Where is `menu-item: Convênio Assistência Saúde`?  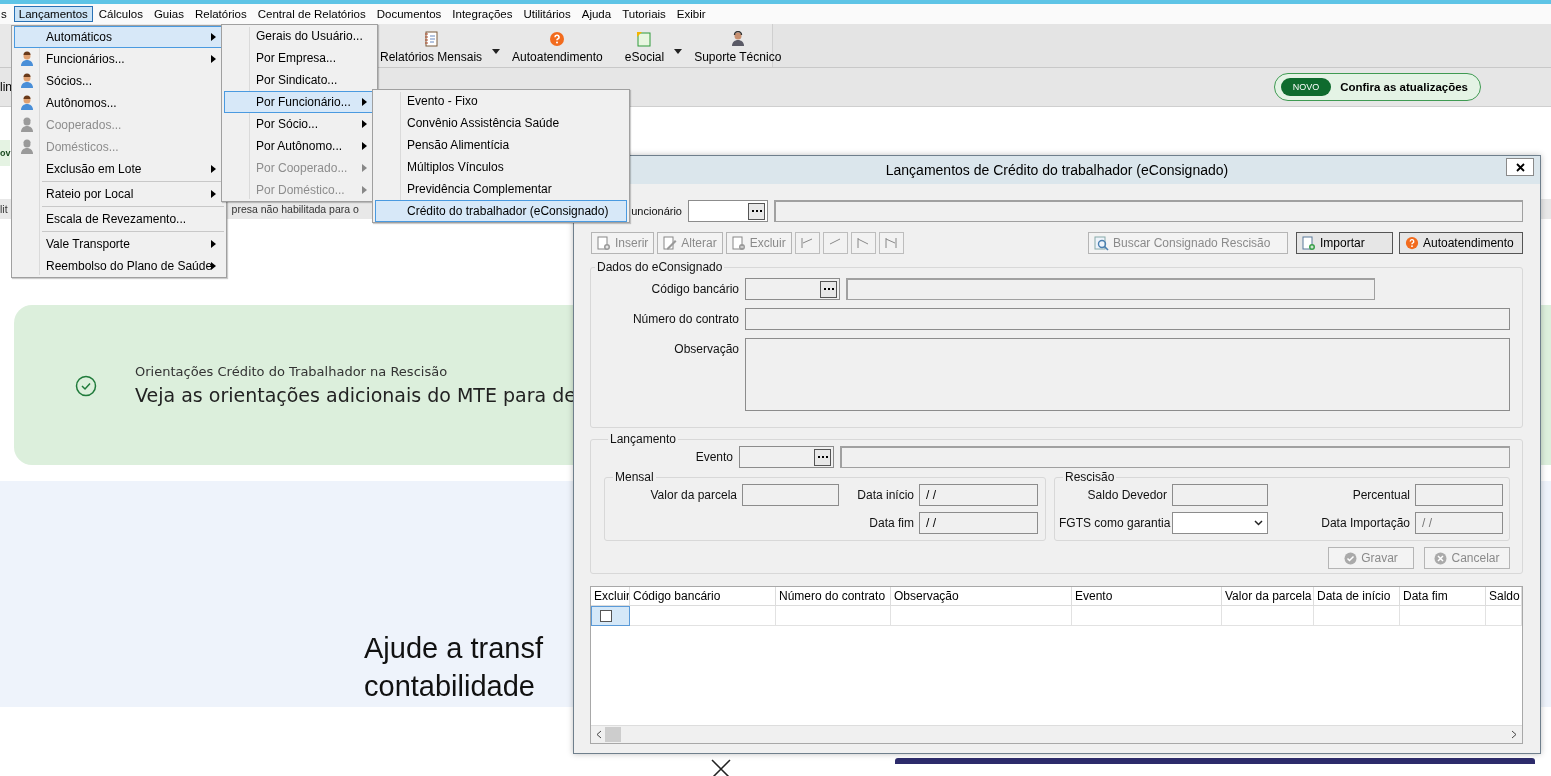
menu-item: Convênio Assistência Saúde is located at coordinates (501, 123).